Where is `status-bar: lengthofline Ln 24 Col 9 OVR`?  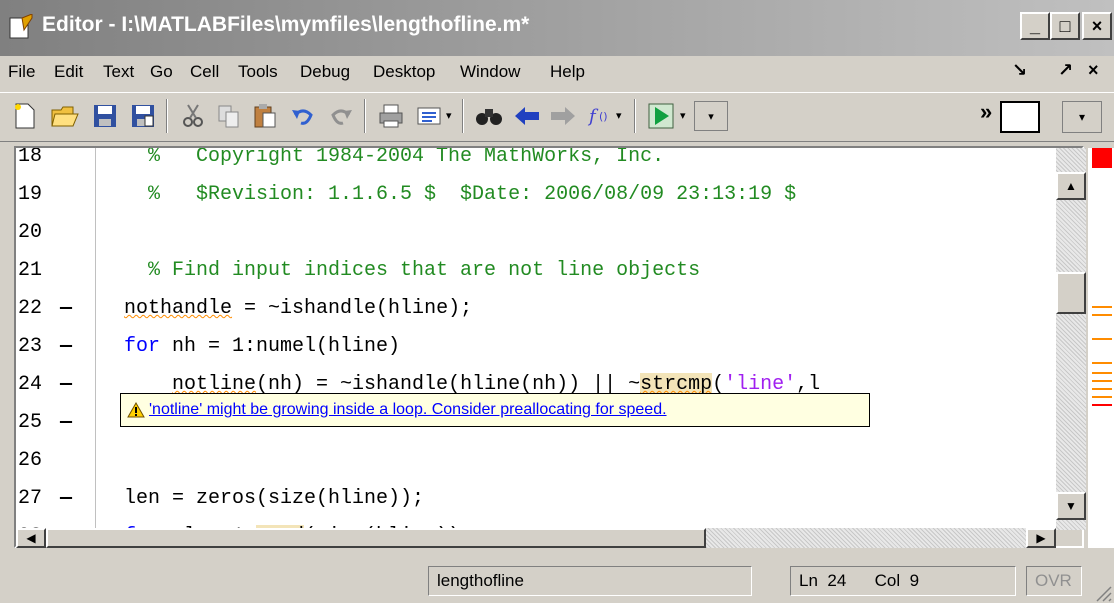
status-bar: lengthofline Ln 24 Col 9 OVR is located at coordinates (557, 579).